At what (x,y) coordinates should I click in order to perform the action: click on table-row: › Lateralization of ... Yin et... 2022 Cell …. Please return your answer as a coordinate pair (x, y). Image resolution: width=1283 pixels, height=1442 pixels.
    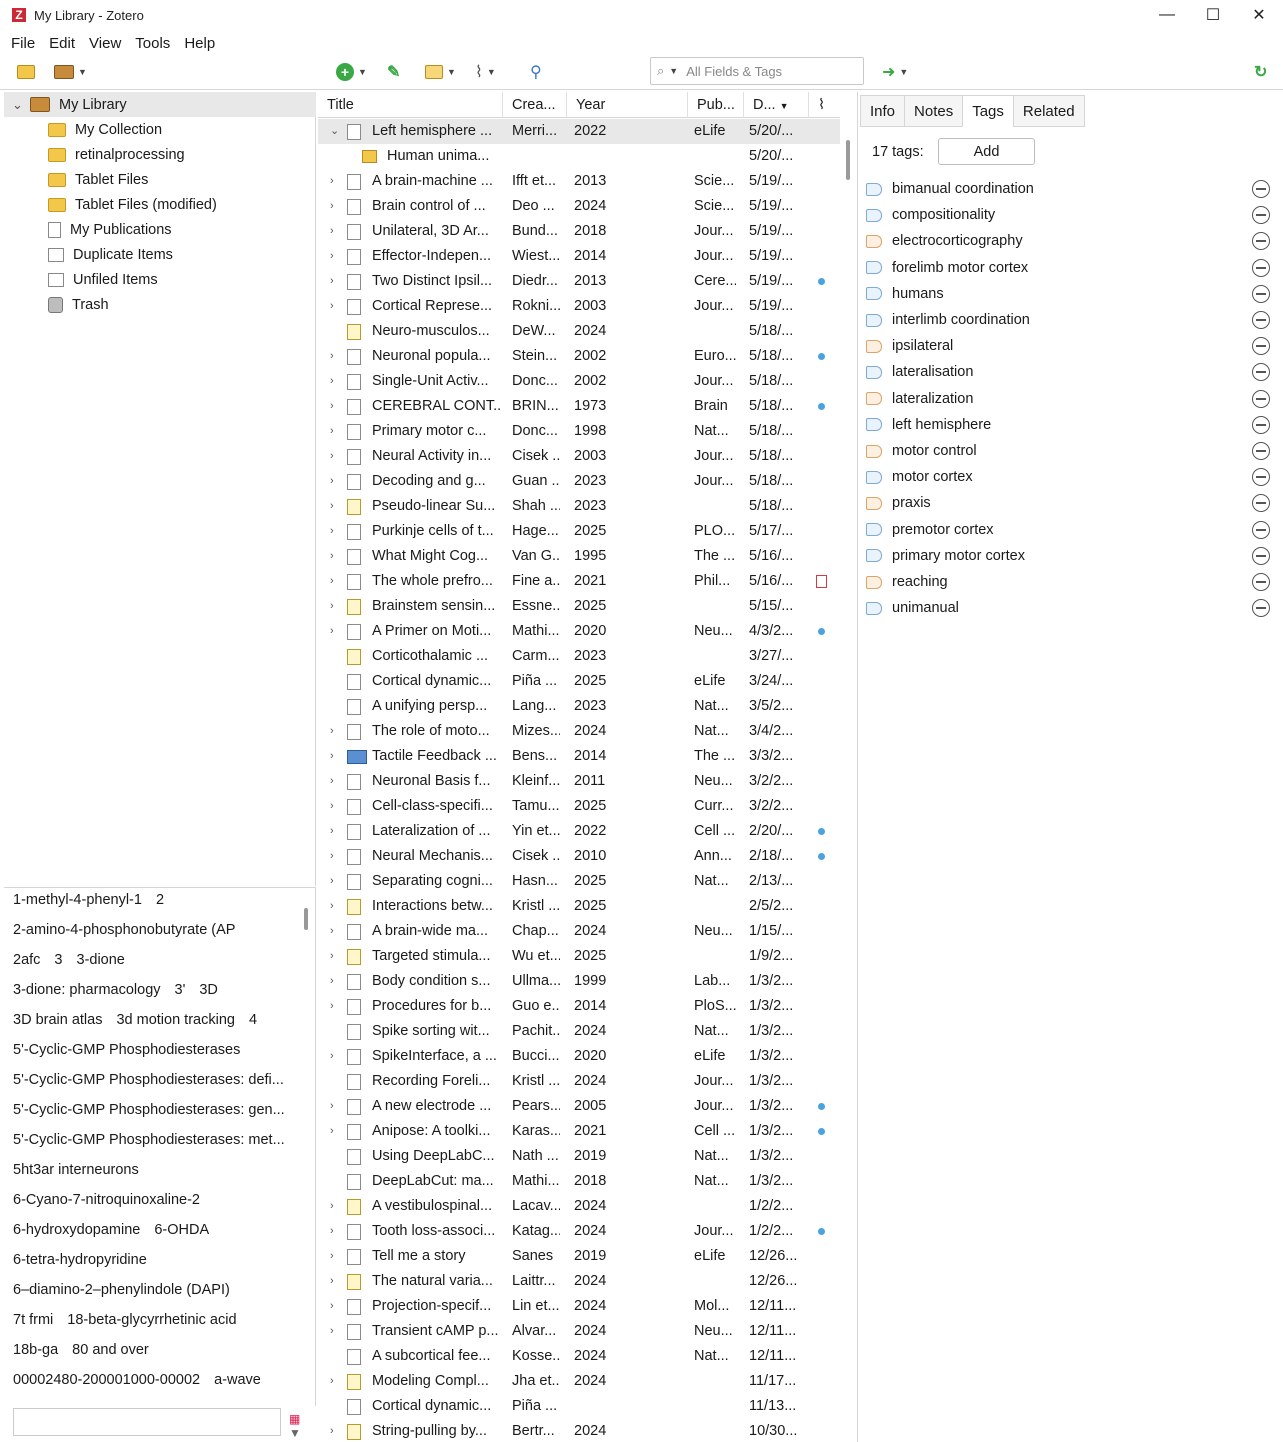
    Looking at the image, I should click on (579, 831).